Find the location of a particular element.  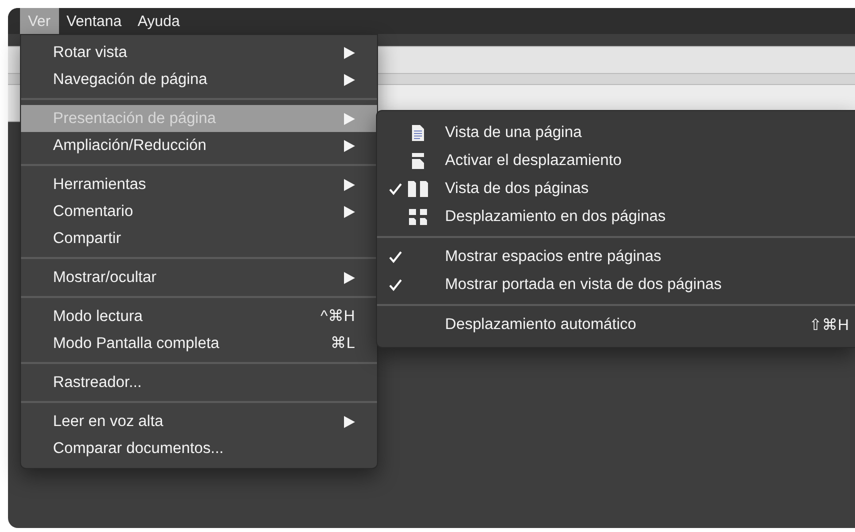

shortcut-label: ^⌘H is located at coordinates (337, 316).